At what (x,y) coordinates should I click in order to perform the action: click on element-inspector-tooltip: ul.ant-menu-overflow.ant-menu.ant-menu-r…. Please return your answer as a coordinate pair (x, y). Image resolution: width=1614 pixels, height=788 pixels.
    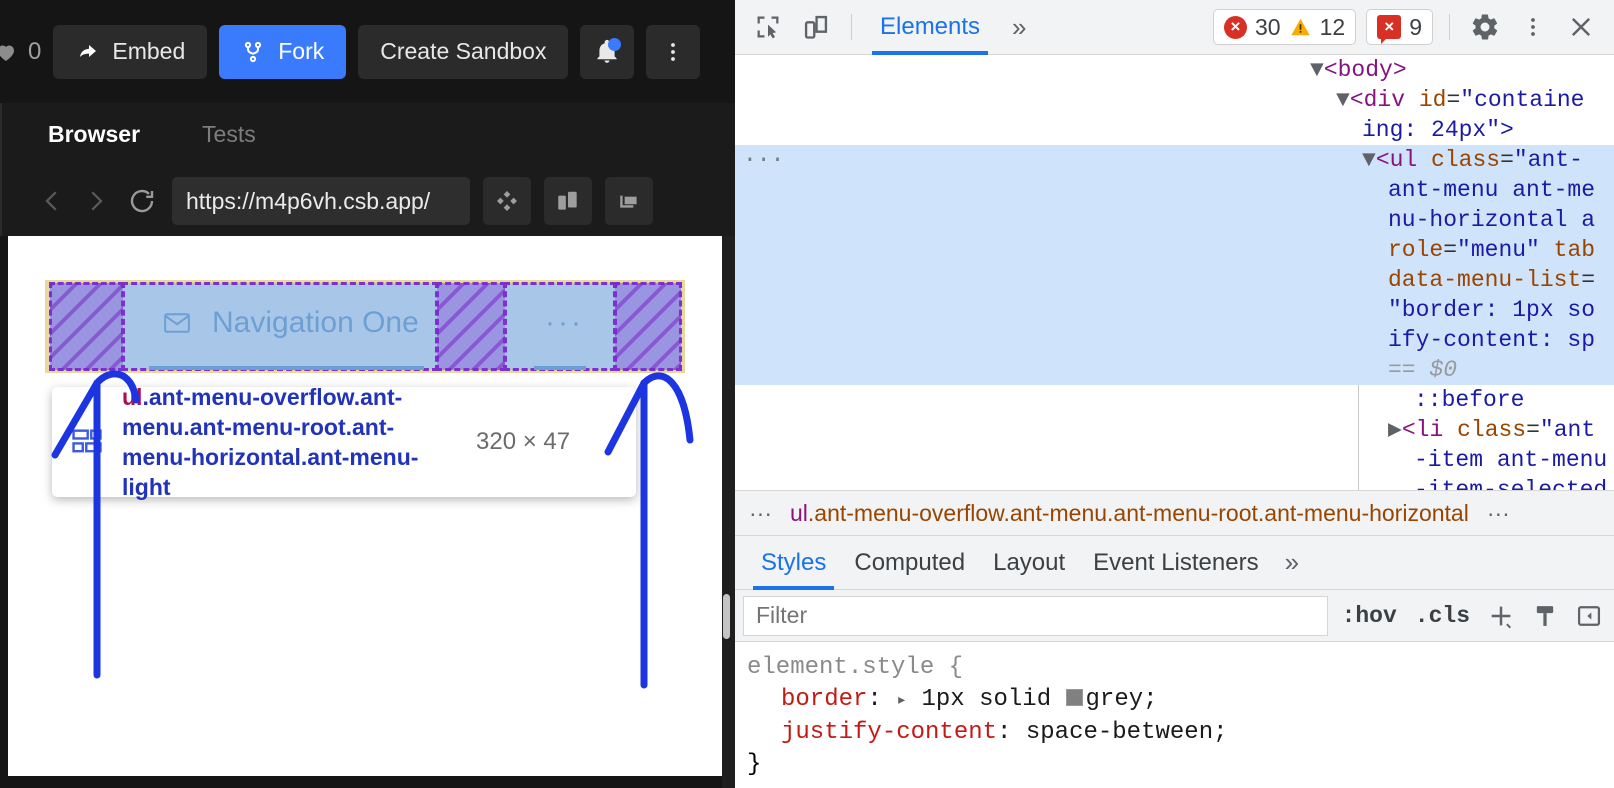
    Looking at the image, I should click on (344, 442).